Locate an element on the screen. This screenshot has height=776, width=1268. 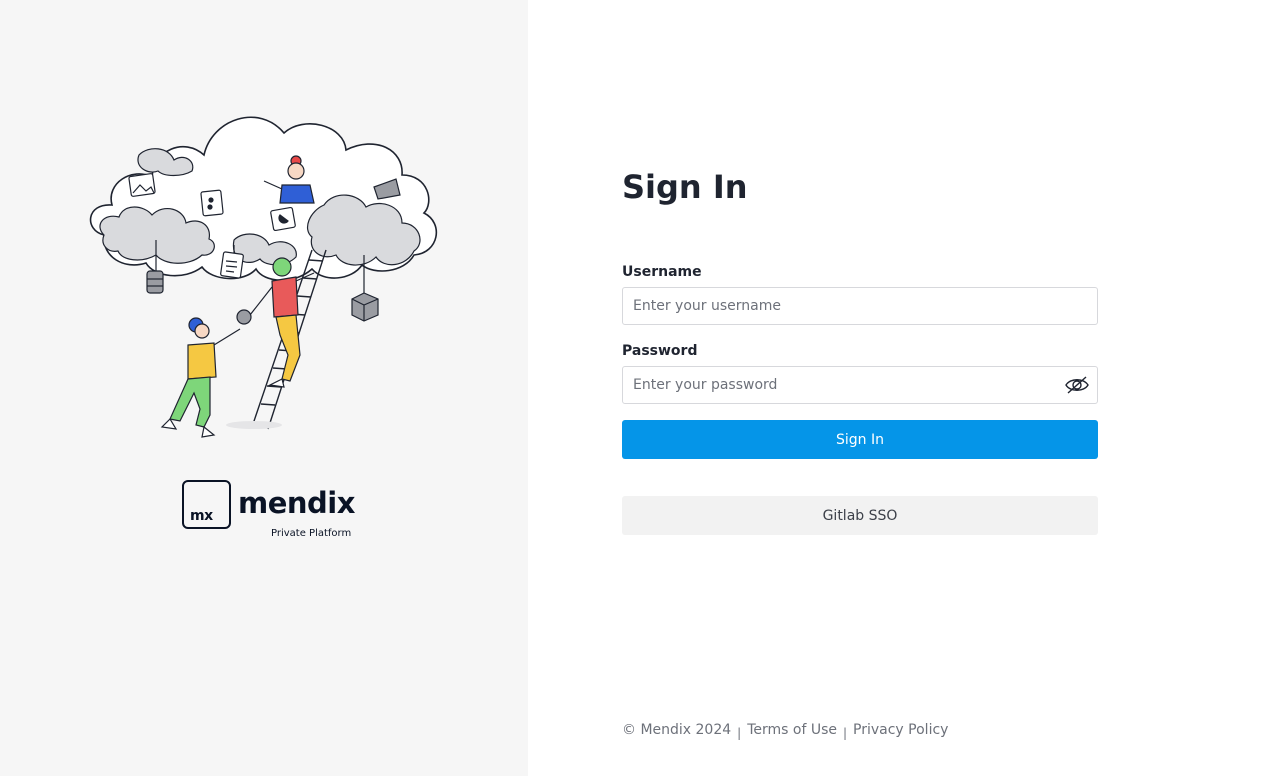
password-input is located at coordinates (860, 385).